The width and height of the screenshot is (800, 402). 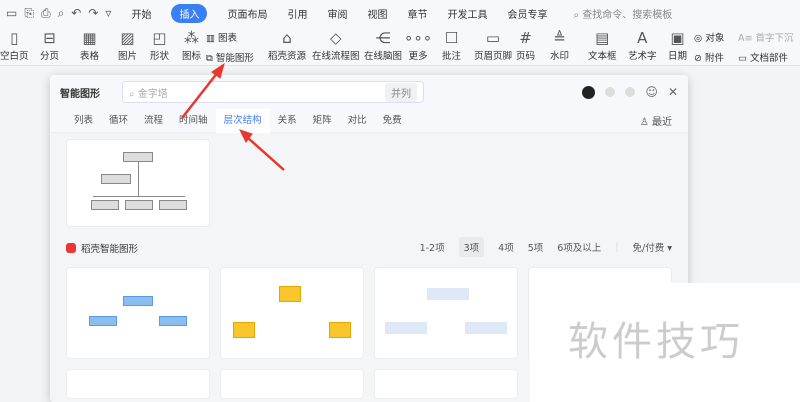 What do you see at coordinates (203, 90) in the screenshot?
I see `arrow-to-smart-art` at bounding box center [203, 90].